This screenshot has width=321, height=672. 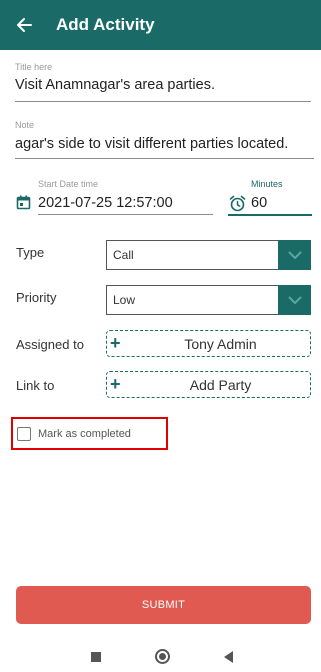 What do you see at coordinates (35, 385) in the screenshot?
I see `link-to-label: Link to` at bounding box center [35, 385].